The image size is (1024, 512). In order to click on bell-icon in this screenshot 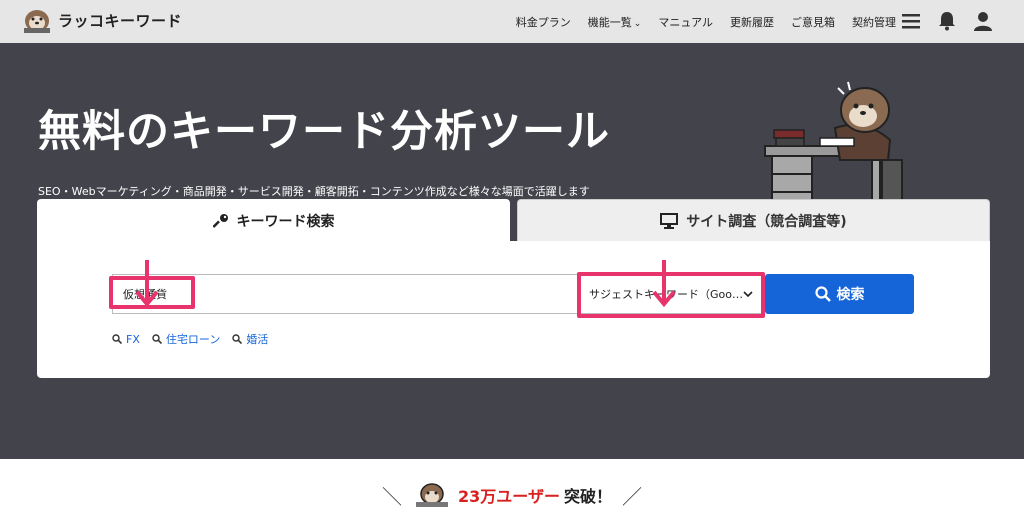, I will do `click(947, 21)`.